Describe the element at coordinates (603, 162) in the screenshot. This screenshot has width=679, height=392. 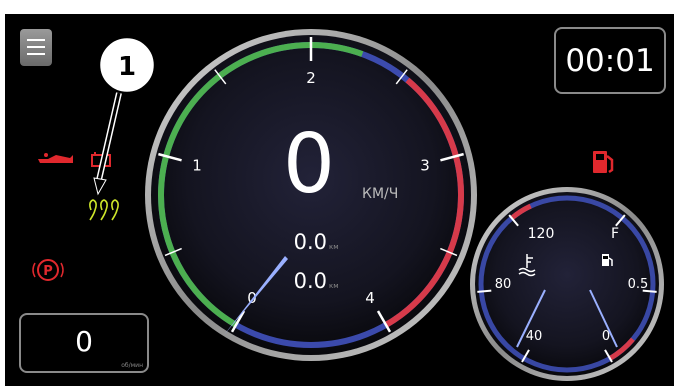
I see `fuel-pump-icon` at that location.